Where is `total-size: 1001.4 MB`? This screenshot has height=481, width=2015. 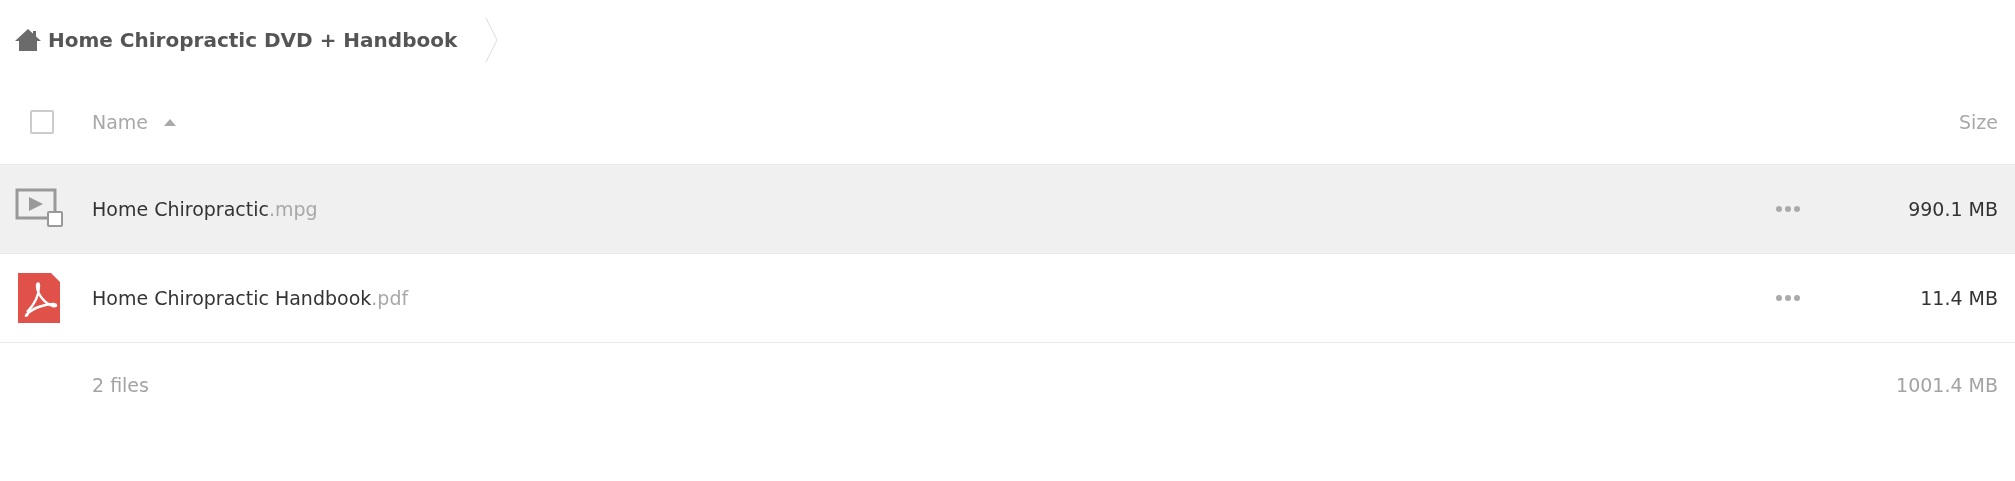
total-size: 1001.4 MB is located at coordinates (1947, 385).